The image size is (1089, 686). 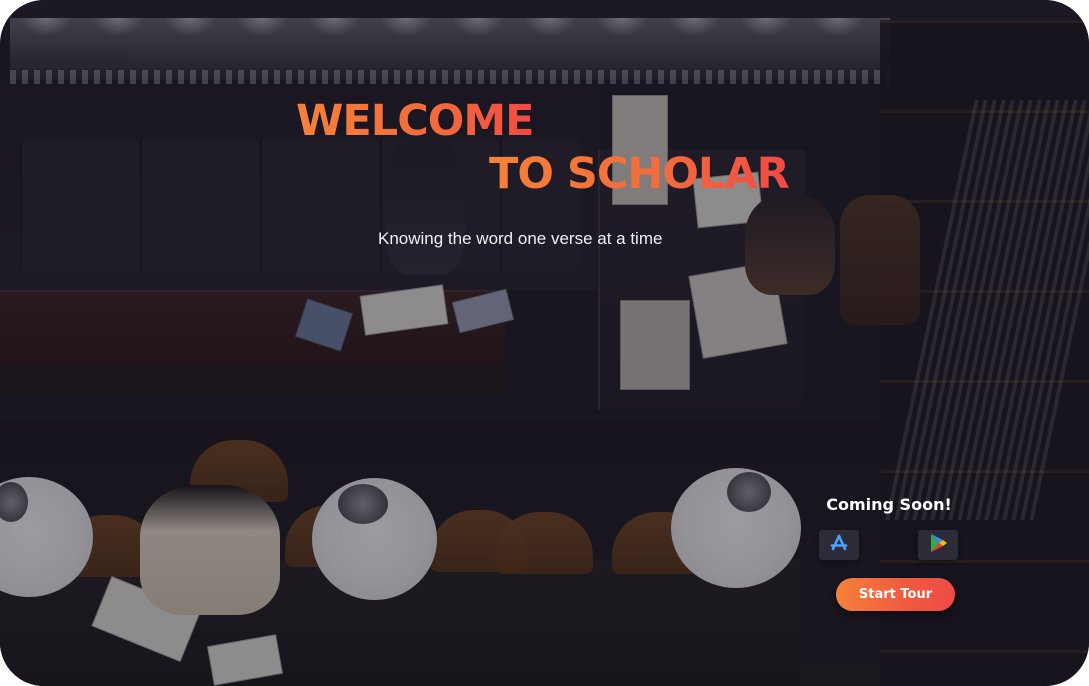 I want to click on google-play-button, so click(x=938, y=545).